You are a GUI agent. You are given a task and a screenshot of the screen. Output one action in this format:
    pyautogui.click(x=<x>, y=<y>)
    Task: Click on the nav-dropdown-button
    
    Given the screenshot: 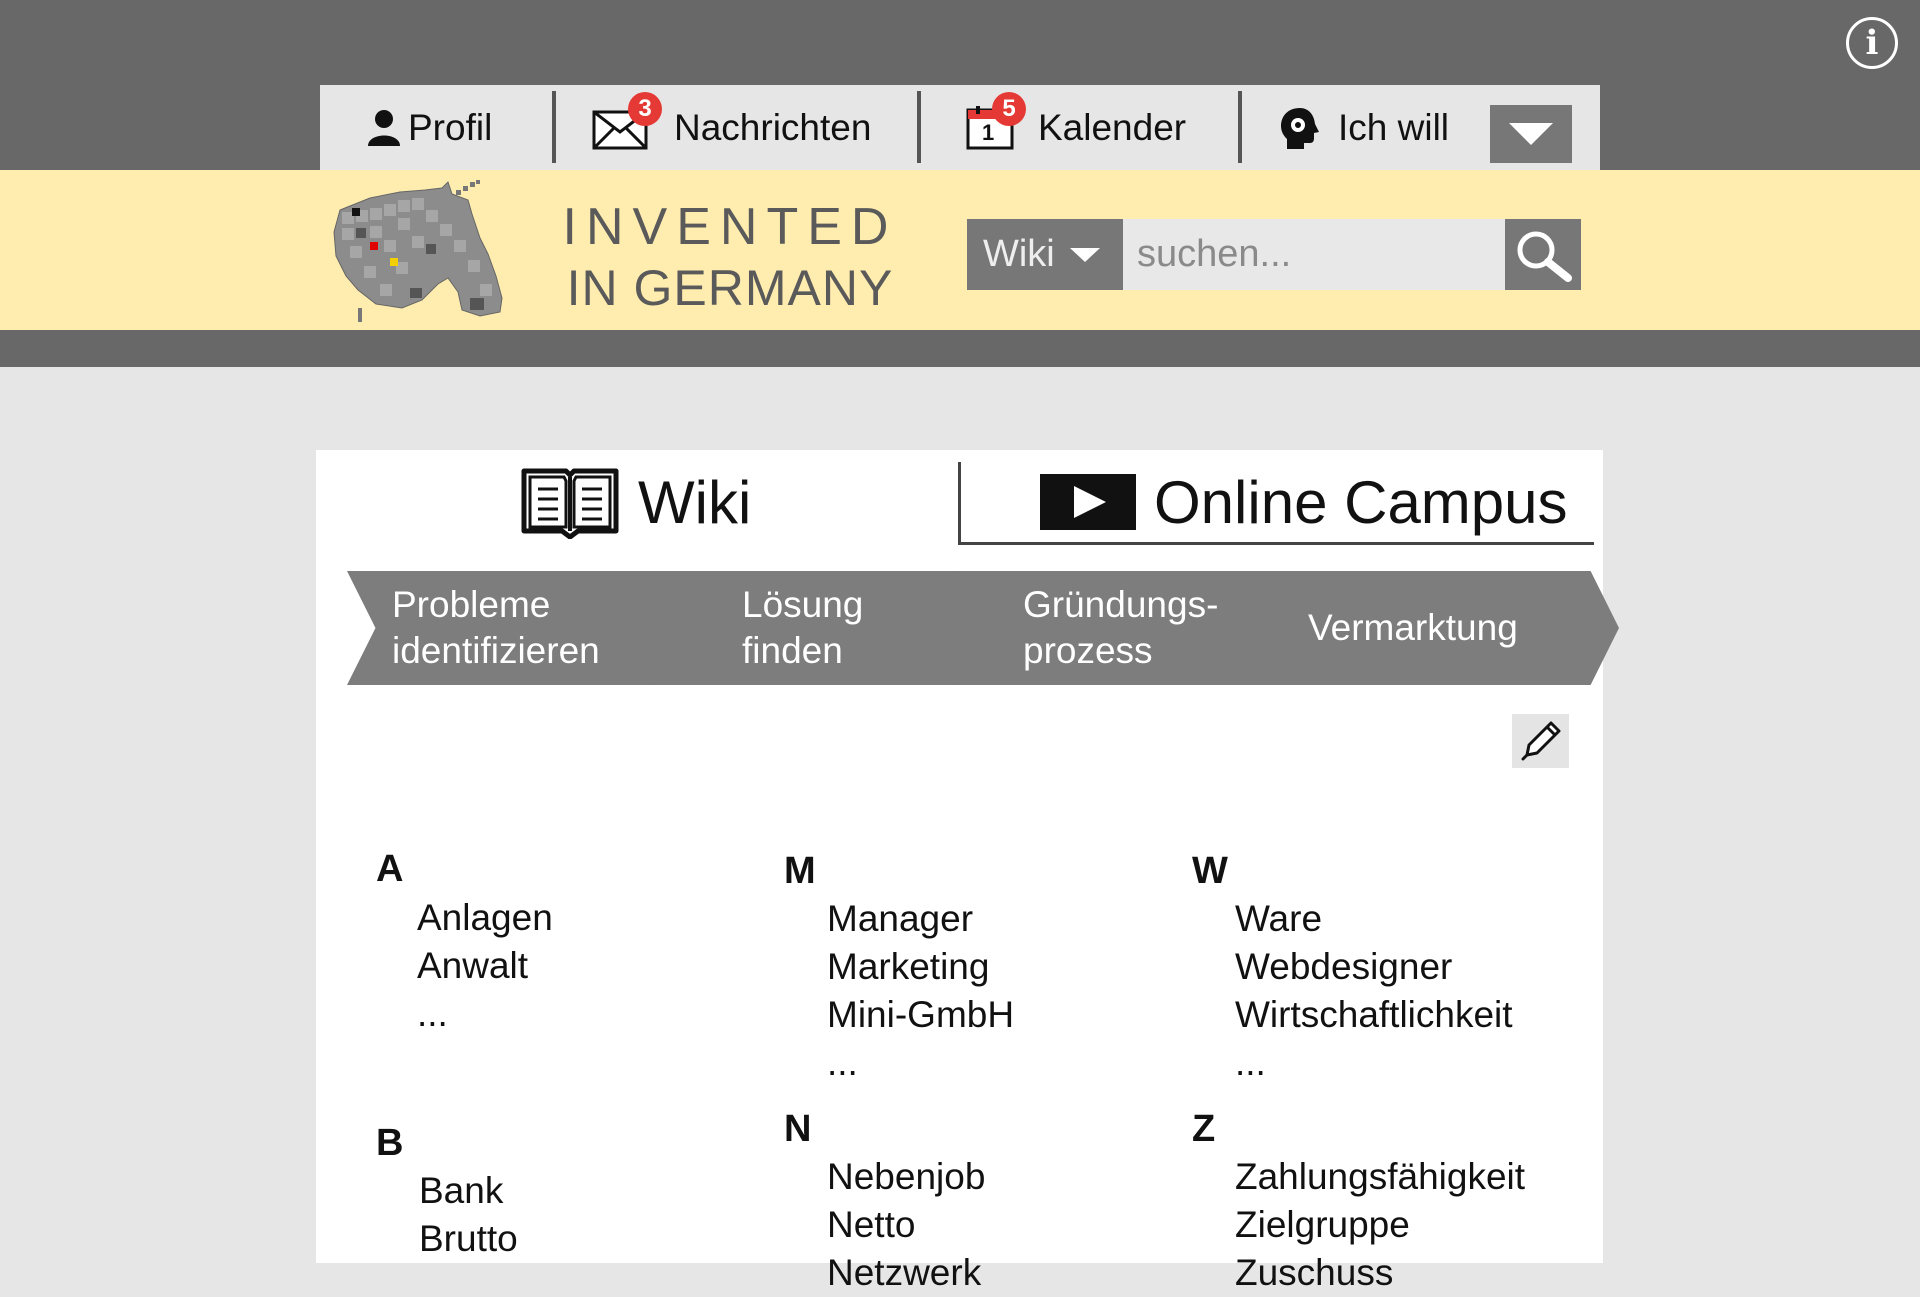 What is the action you would take?
    pyautogui.click(x=1531, y=134)
    